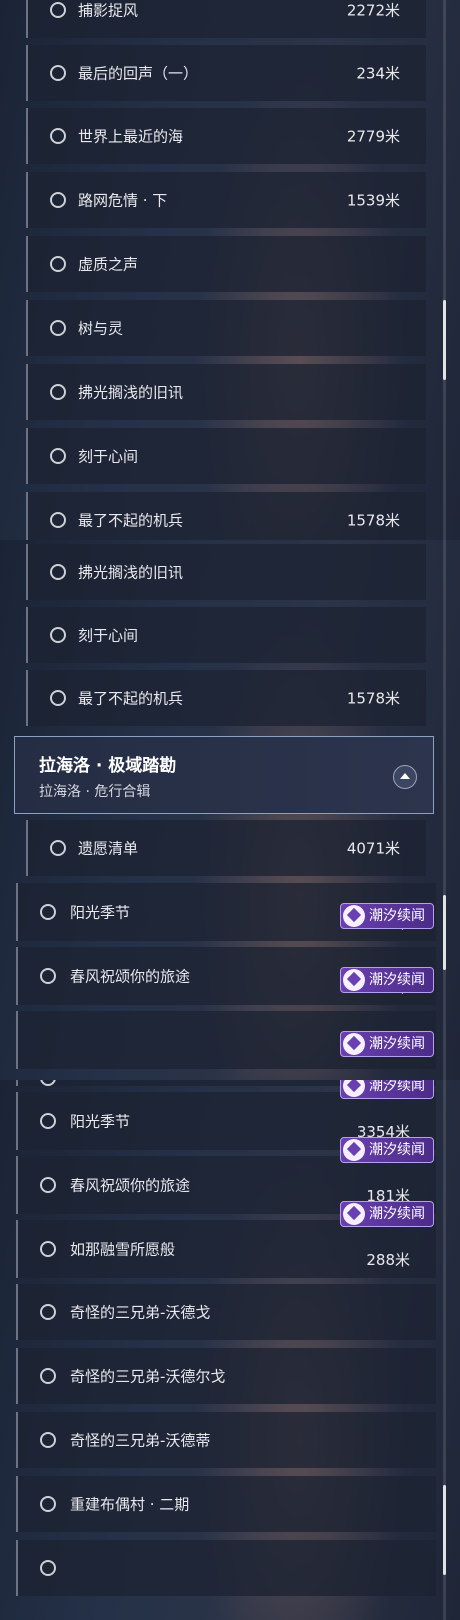 The width and height of the screenshot is (460, 1620). What do you see at coordinates (373, 10) in the screenshot?
I see `quest-distance: 2272米` at bounding box center [373, 10].